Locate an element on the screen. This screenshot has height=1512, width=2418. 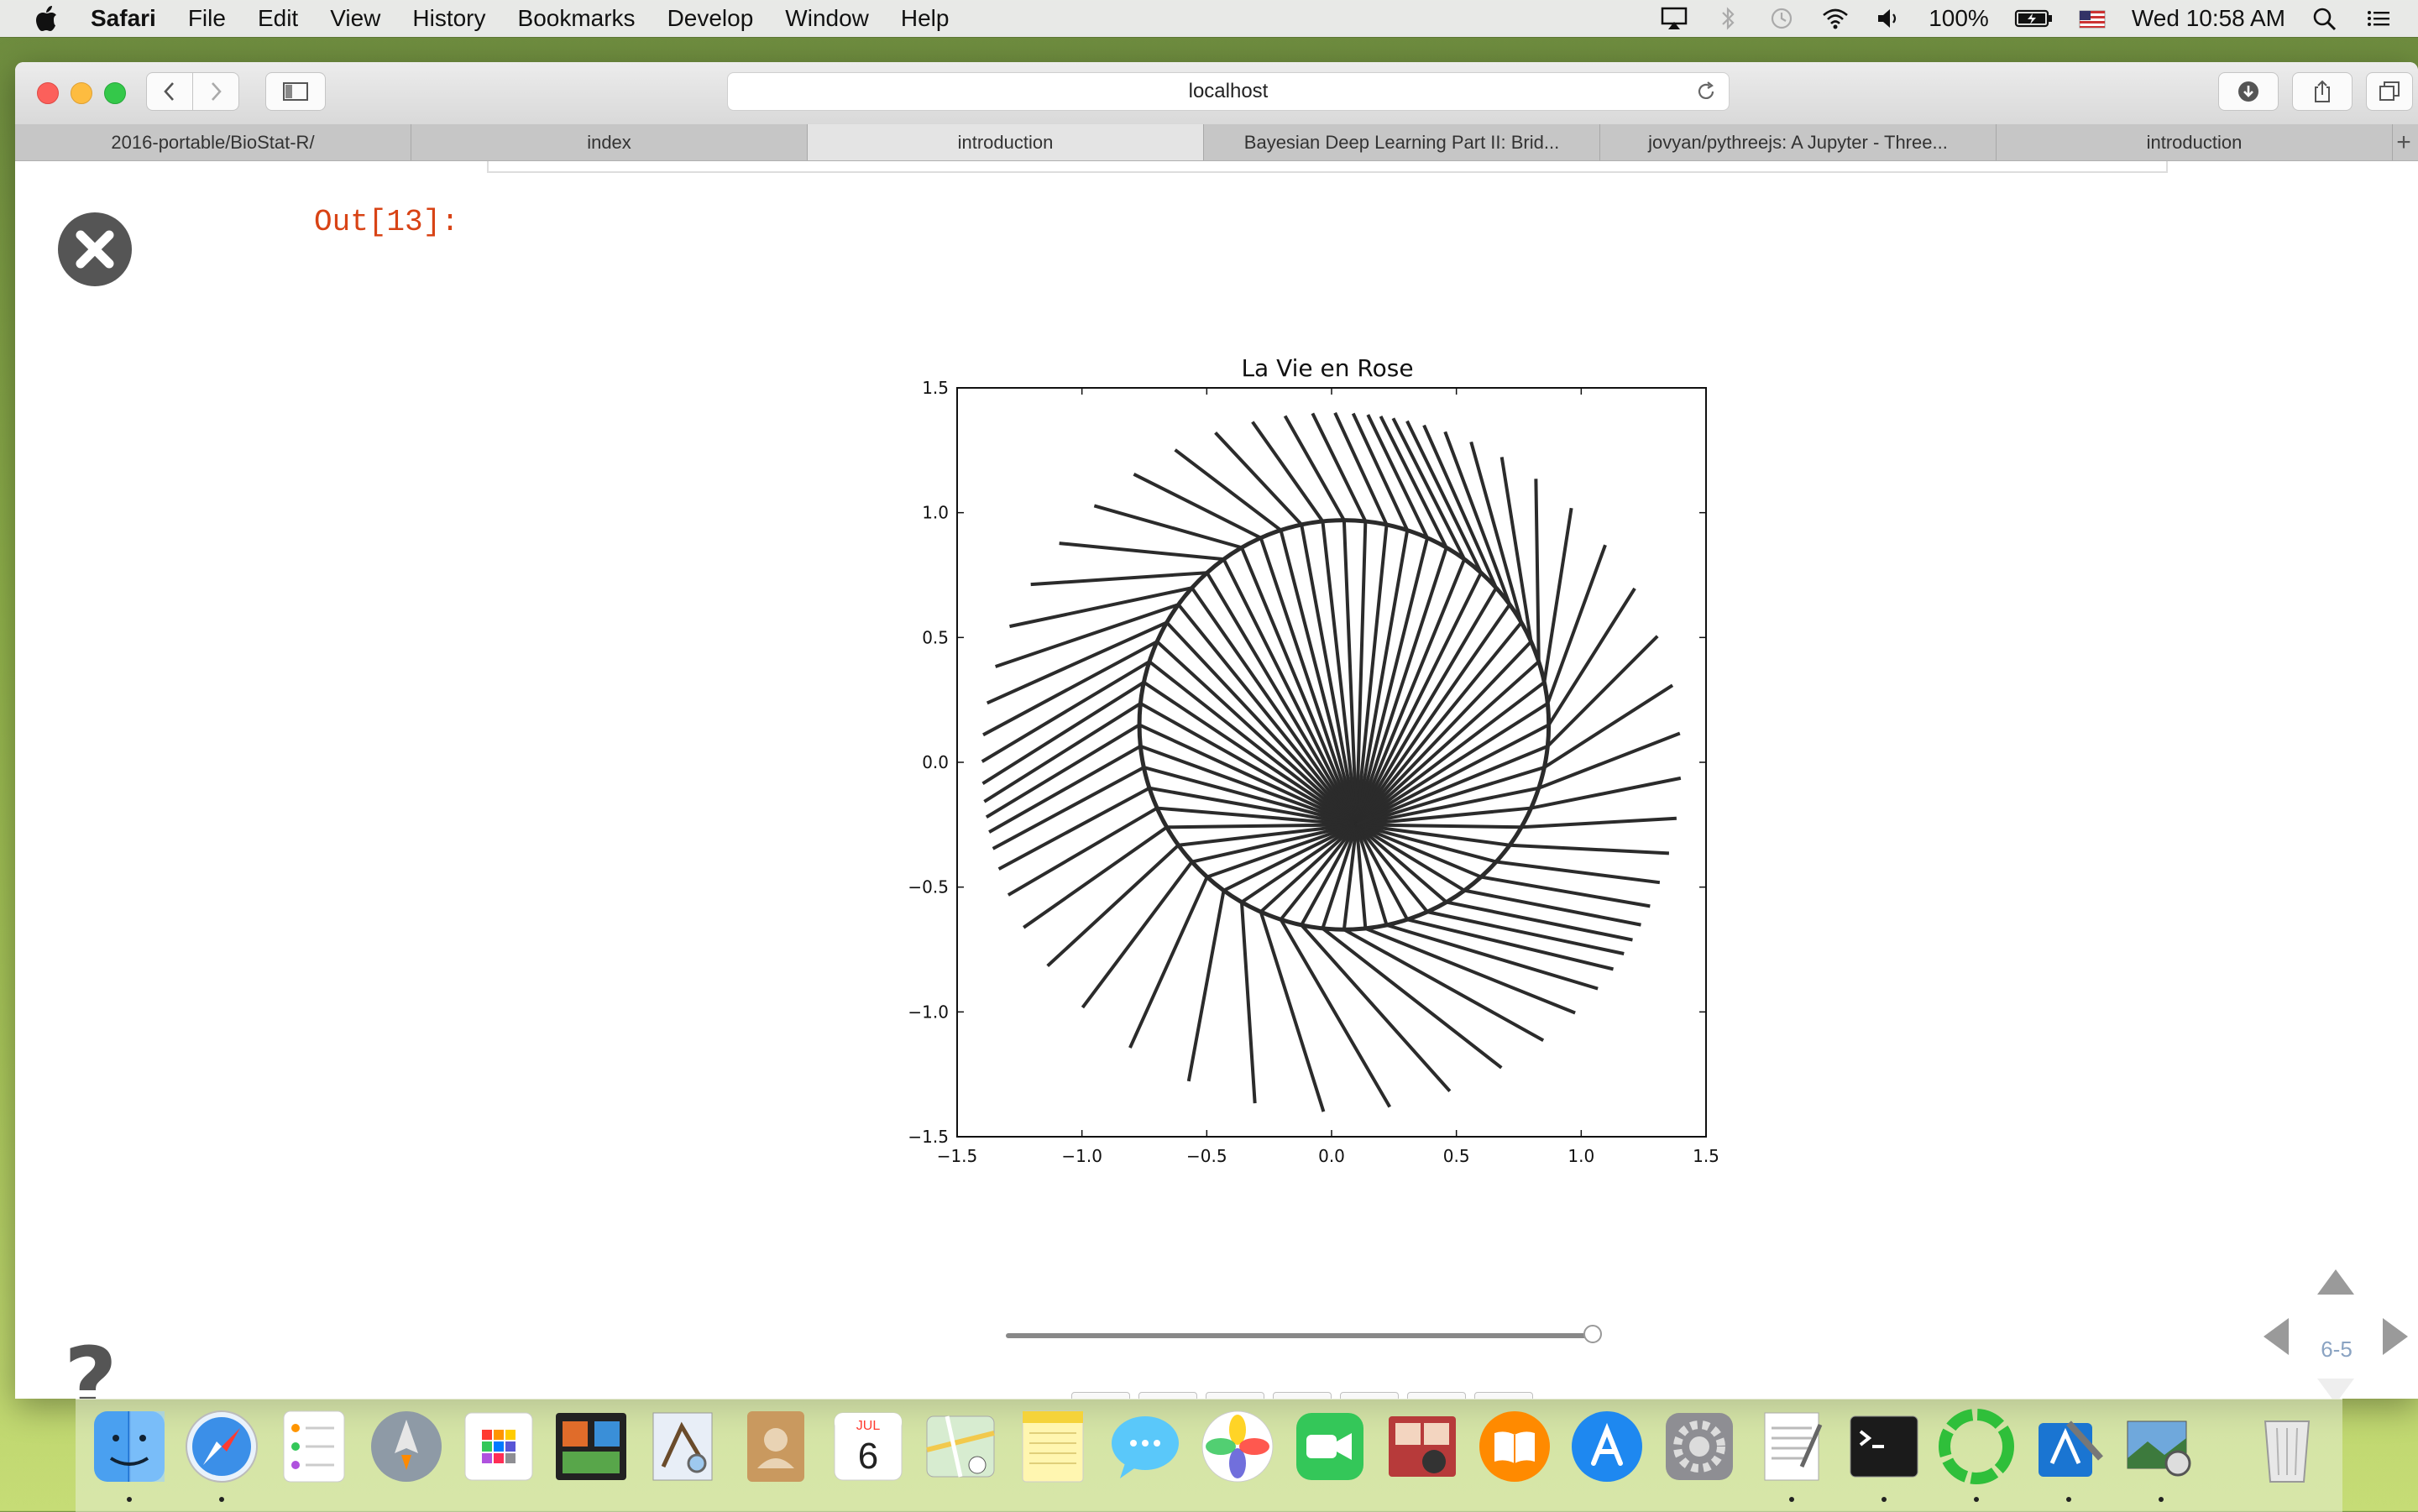
menu-view: View is located at coordinates (355, 18).